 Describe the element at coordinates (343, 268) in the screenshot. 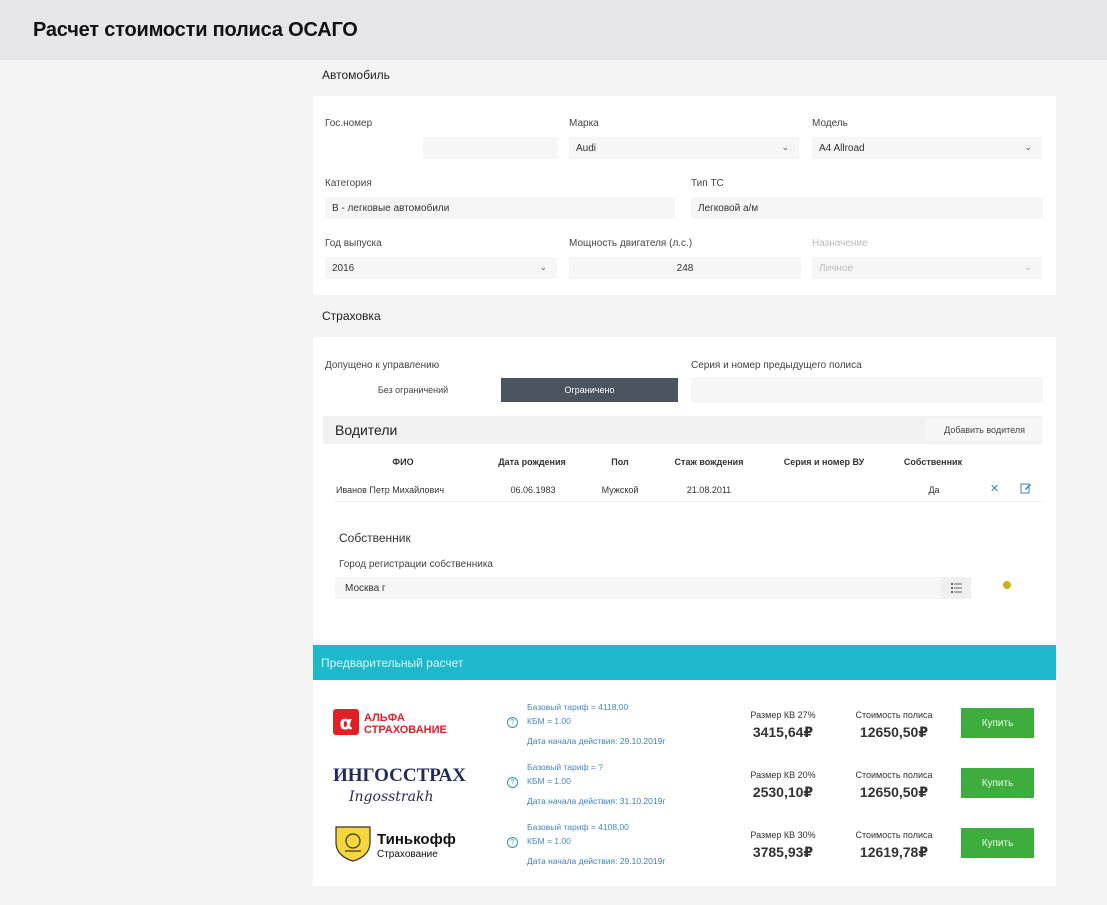

I see `year-value: 2016` at that location.